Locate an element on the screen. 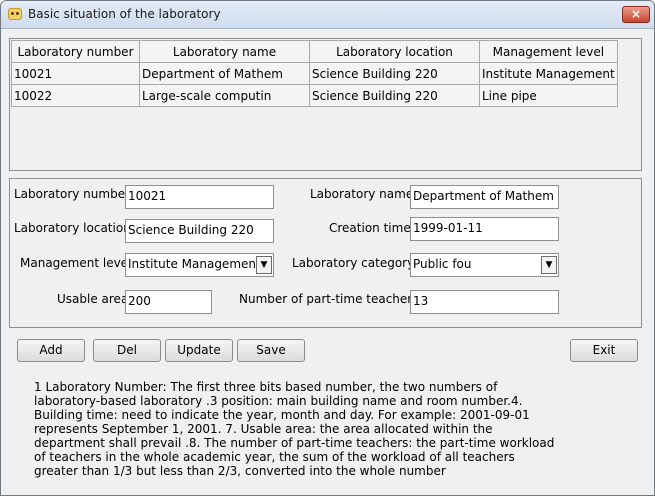 Image resolution: width=655 pixels, height=496 pixels. table-cell: 10022 is located at coordinates (75, 95).